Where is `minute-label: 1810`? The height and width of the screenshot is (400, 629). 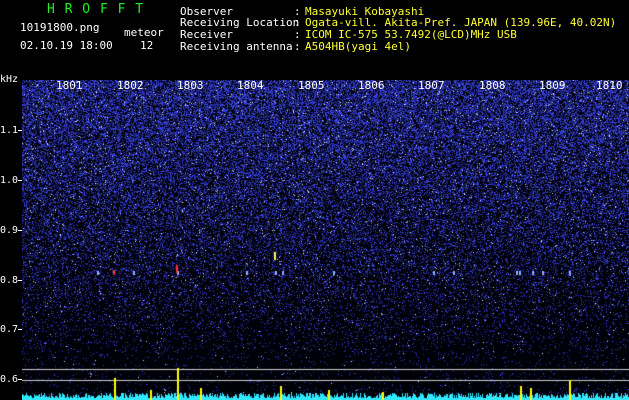
minute-label: 1810 is located at coordinates (609, 85).